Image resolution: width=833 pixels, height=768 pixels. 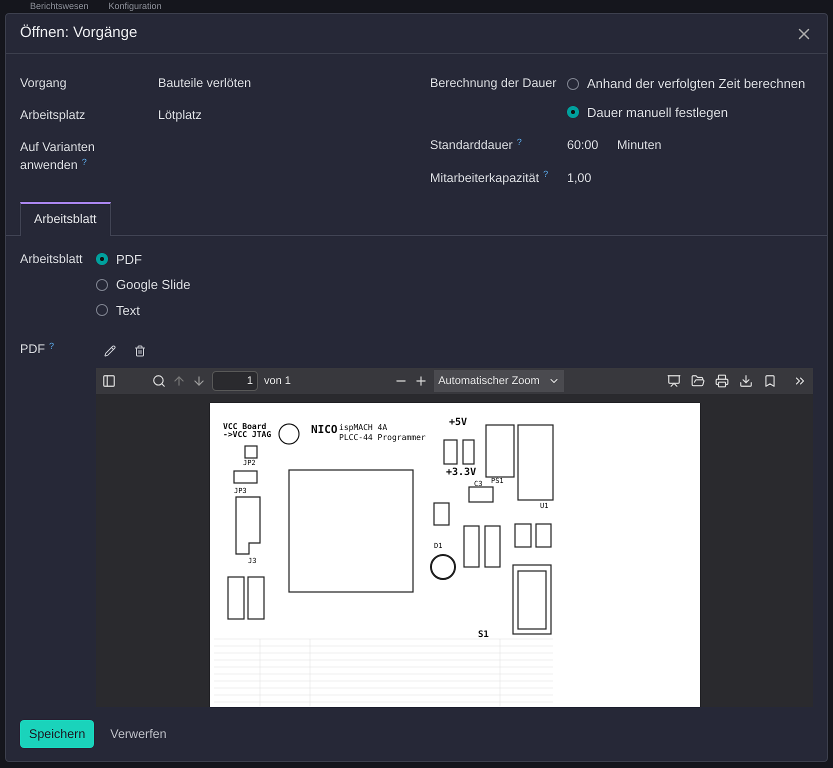 What do you see at coordinates (490, 177) in the screenshot?
I see `field-label: Mitarbeiterkapazität $^{?}$` at bounding box center [490, 177].